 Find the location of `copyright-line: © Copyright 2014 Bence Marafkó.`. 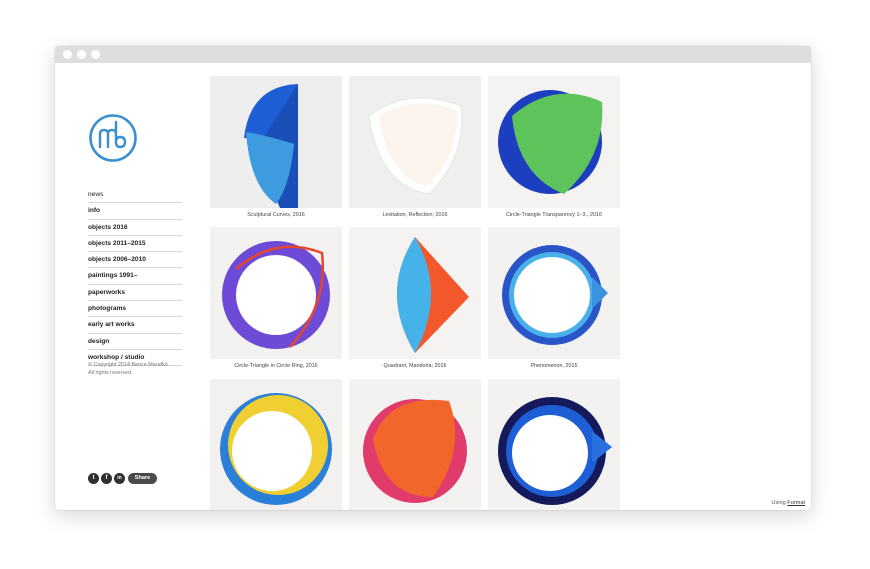

copyright-line: © Copyright 2014 Bence Marafkó. is located at coordinates (129, 365).